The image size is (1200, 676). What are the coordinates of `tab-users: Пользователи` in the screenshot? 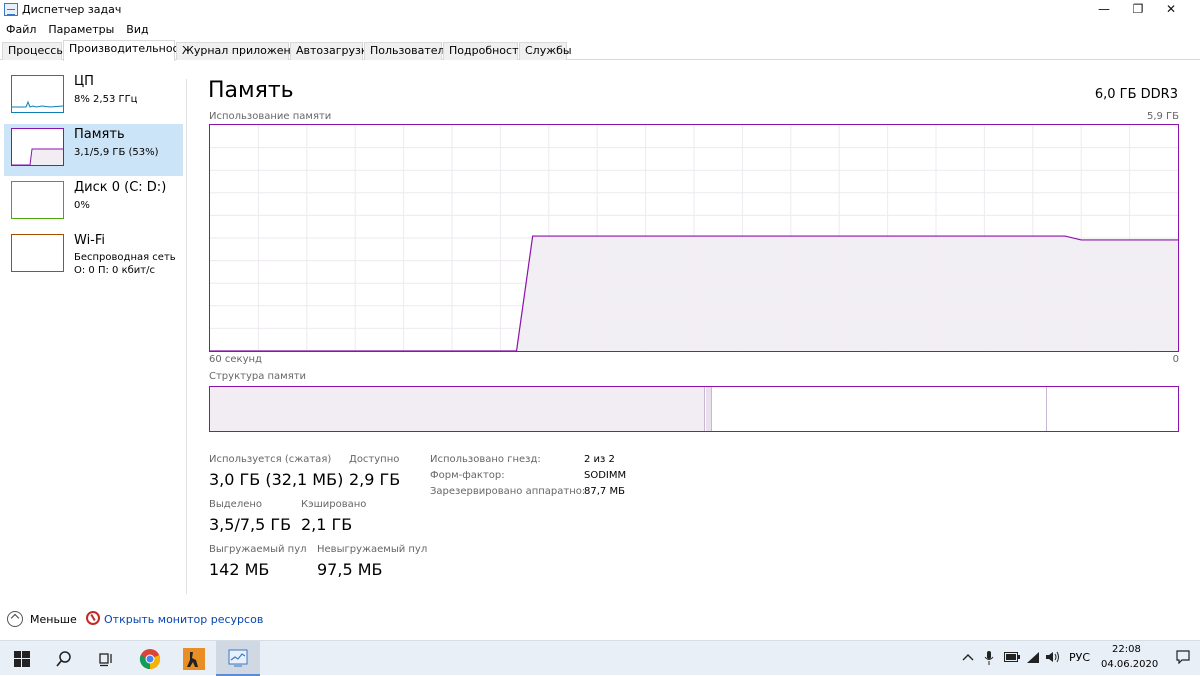 It's located at (408, 51).